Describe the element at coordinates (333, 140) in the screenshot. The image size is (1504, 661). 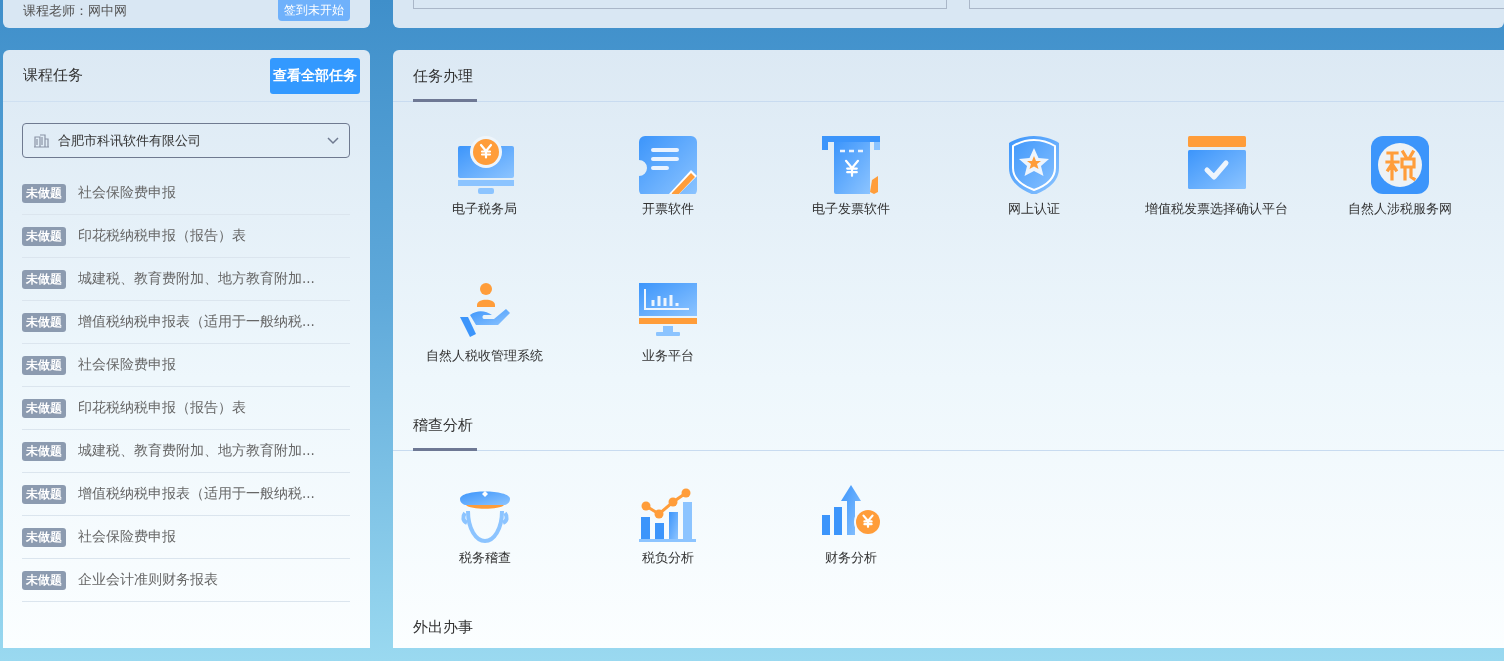
I see `chevron-down-icon` at that location.